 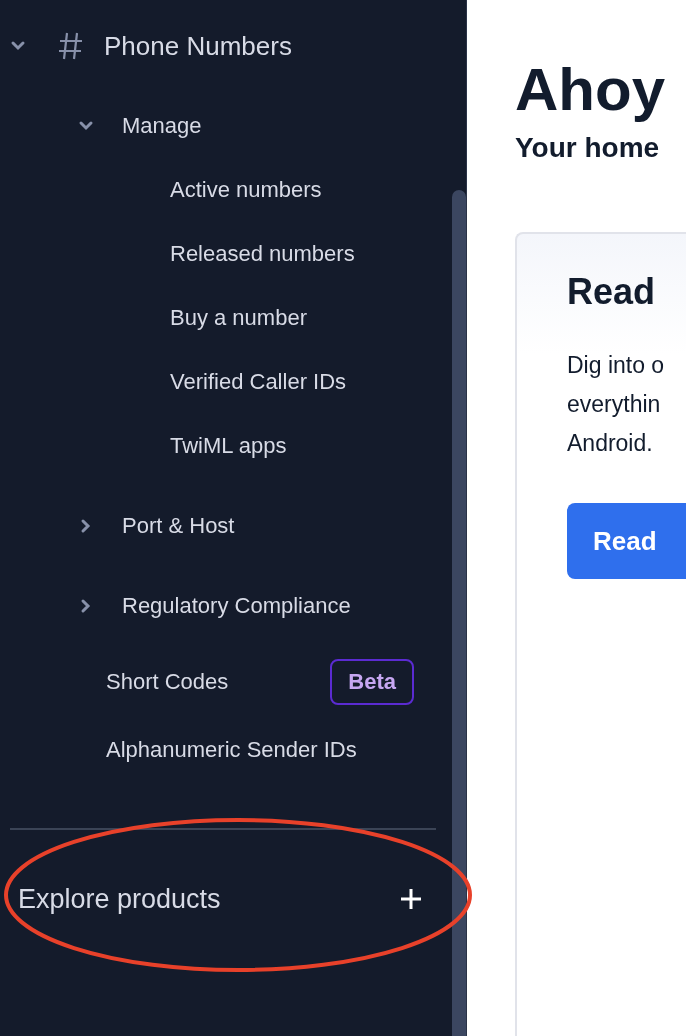 What do you see at coordinates (228, 446) in the screenshot?
I see `nav-item: TwiML apps` at bounding box center [228, 446].